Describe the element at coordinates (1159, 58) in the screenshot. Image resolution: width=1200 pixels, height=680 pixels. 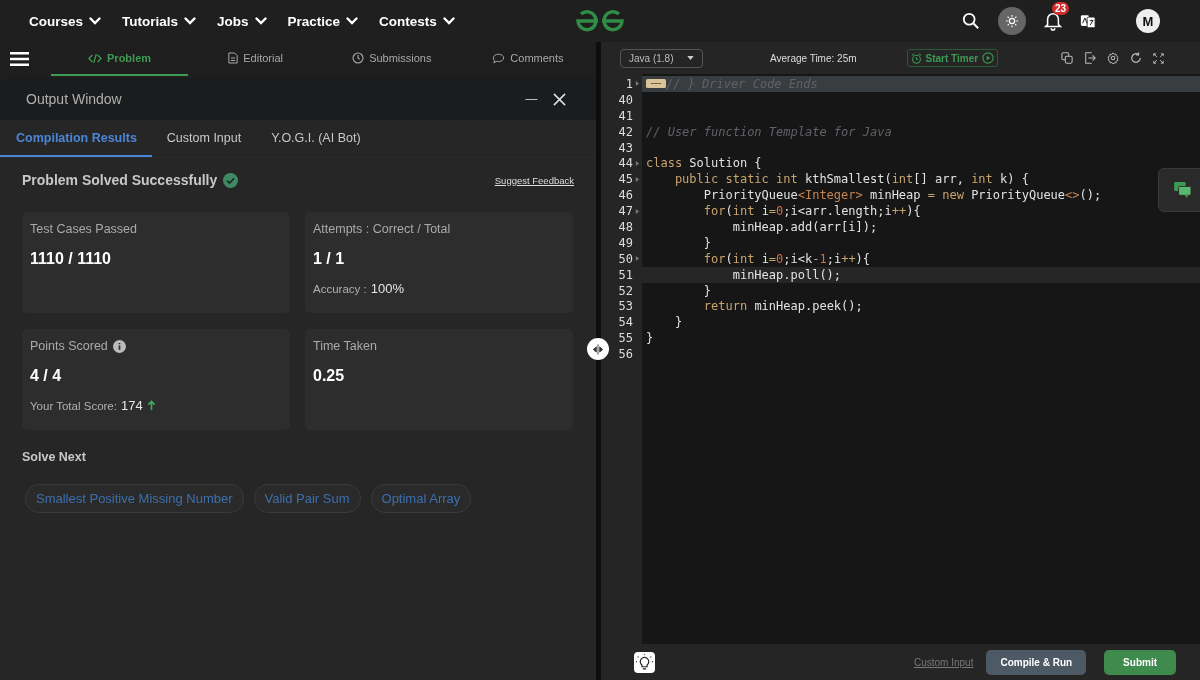
I see `fullscreen-icon` at that location.